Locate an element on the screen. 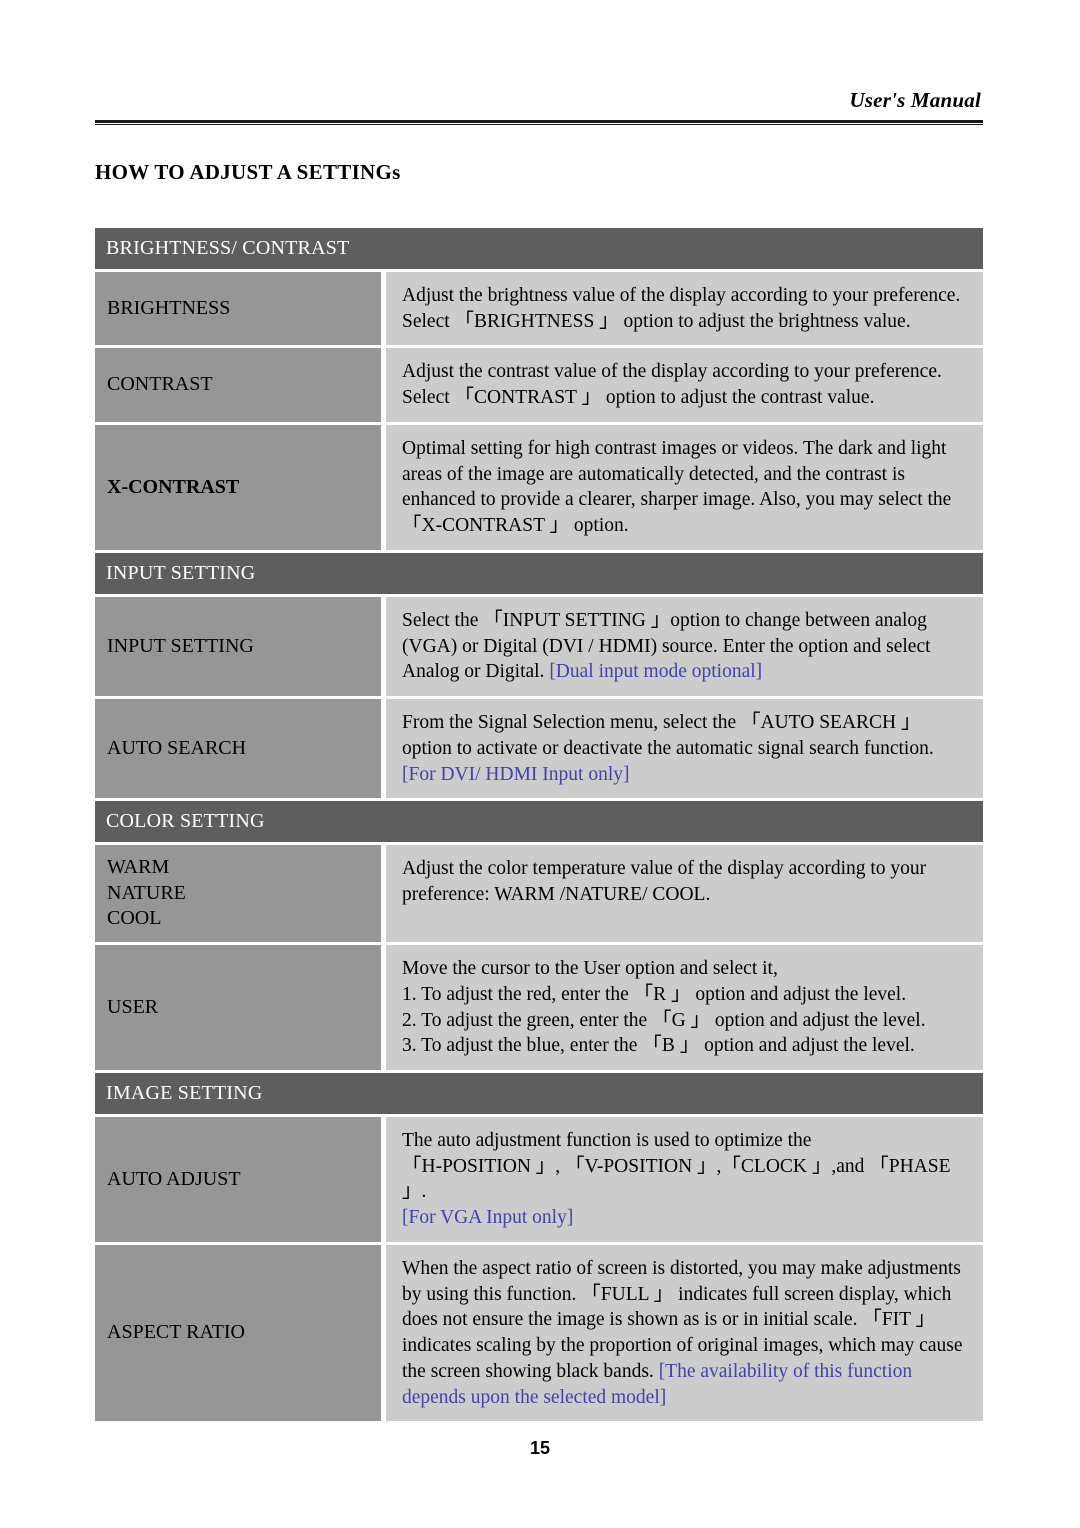 This screenshot has width=1080, height=1528. setting-label-user: USER is located at coordinates (238, 1007).